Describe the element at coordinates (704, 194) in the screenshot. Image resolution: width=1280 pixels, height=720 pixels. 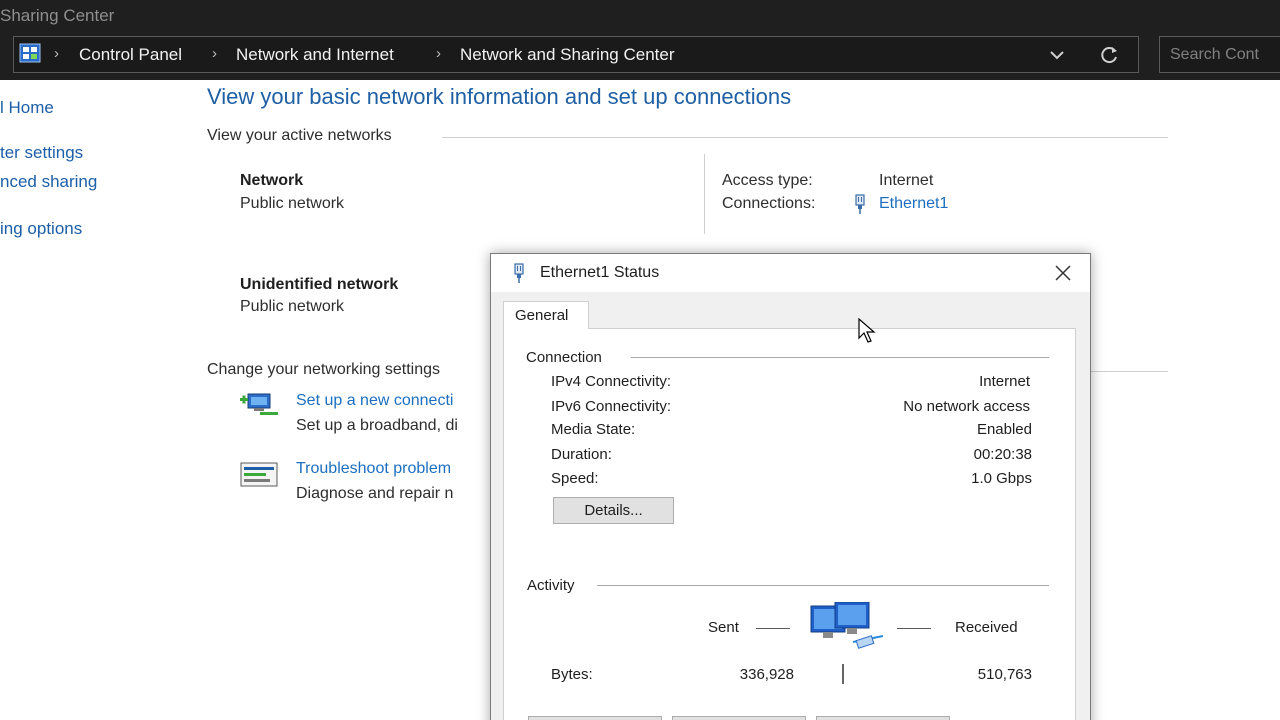
I see `network-divider` at that location.